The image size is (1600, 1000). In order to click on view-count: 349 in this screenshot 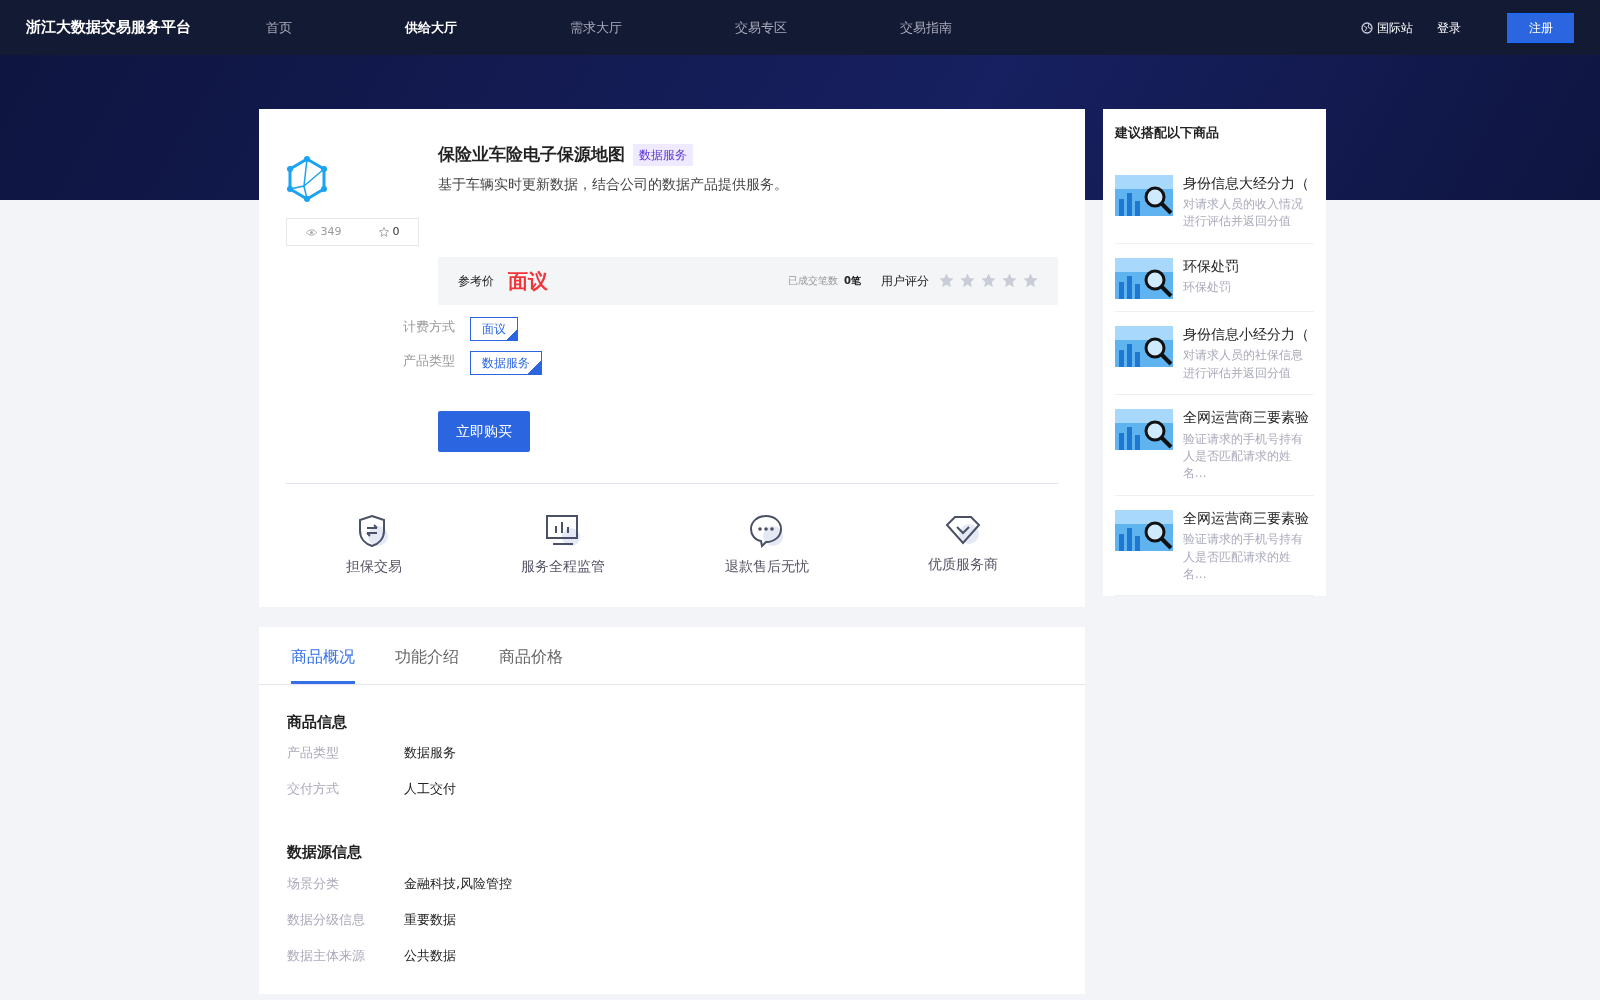, I will do `click(331, 231)`.